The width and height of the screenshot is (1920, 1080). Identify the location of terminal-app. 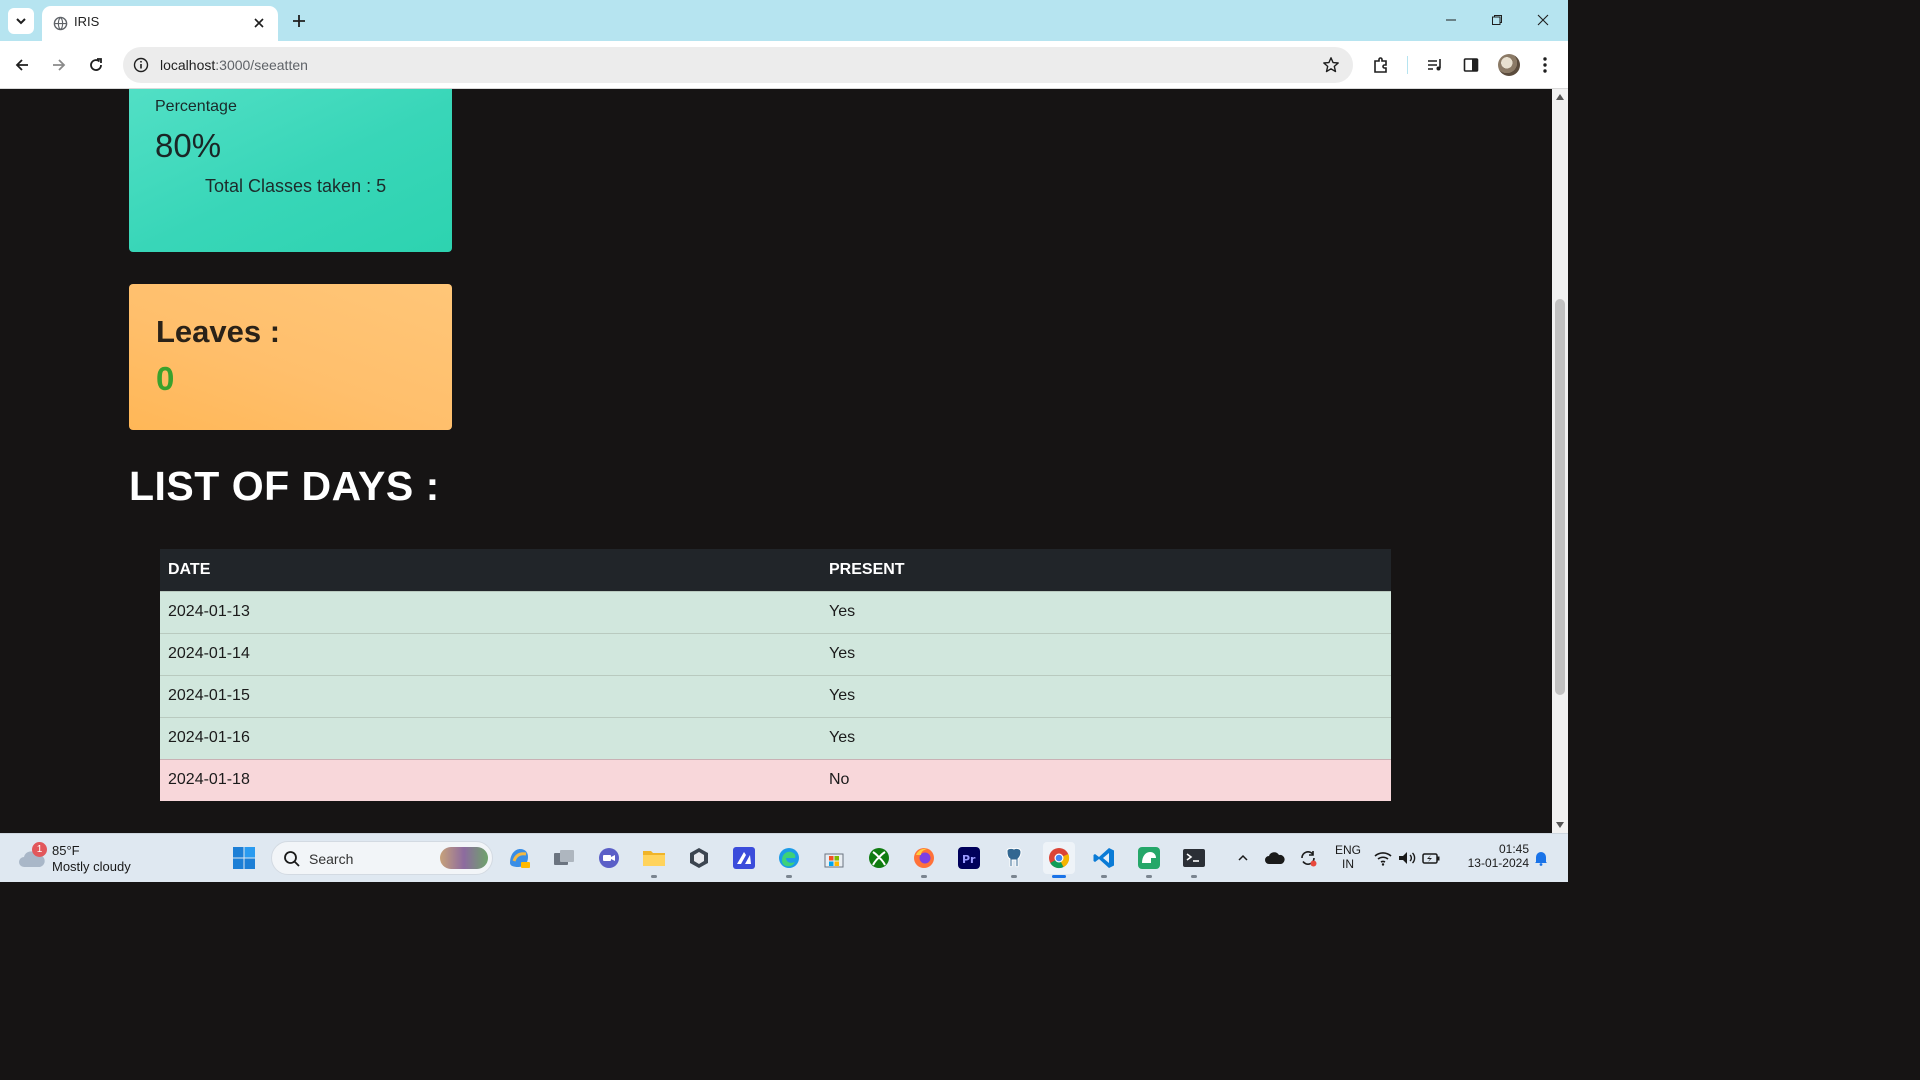
(1194, 860).